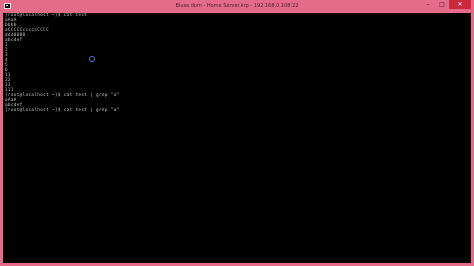 This screenshot has width=474, height=266. I want to click on close-button: ✕, so click(460, 4).